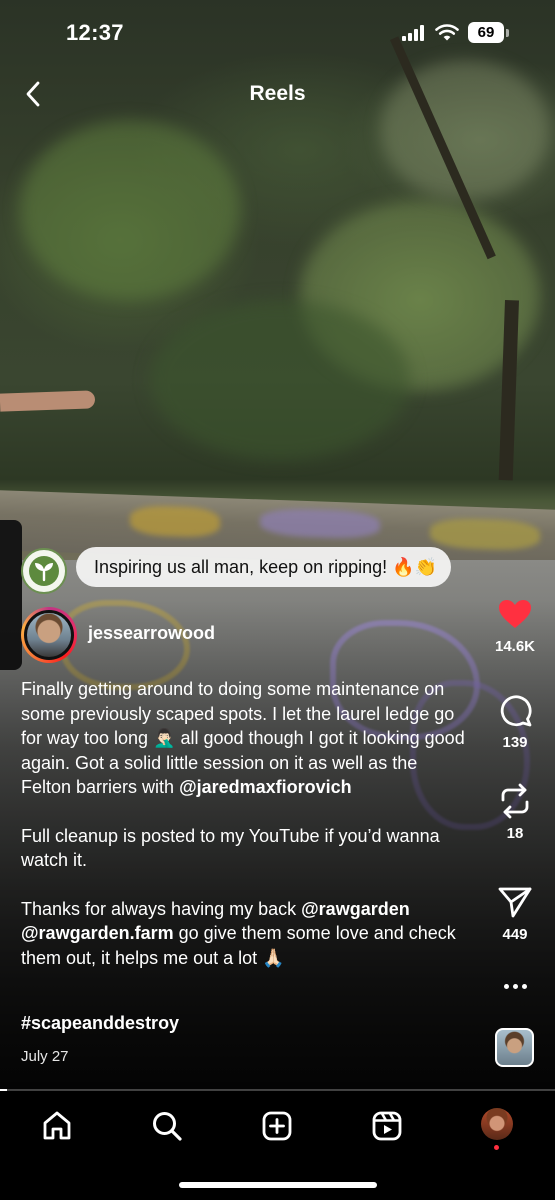 This screenshot has width=555, height=1200. Describe the element at coordinates (161, 908) in the screenshot. I see `caption-text: Thanks for always having my back` at that location.